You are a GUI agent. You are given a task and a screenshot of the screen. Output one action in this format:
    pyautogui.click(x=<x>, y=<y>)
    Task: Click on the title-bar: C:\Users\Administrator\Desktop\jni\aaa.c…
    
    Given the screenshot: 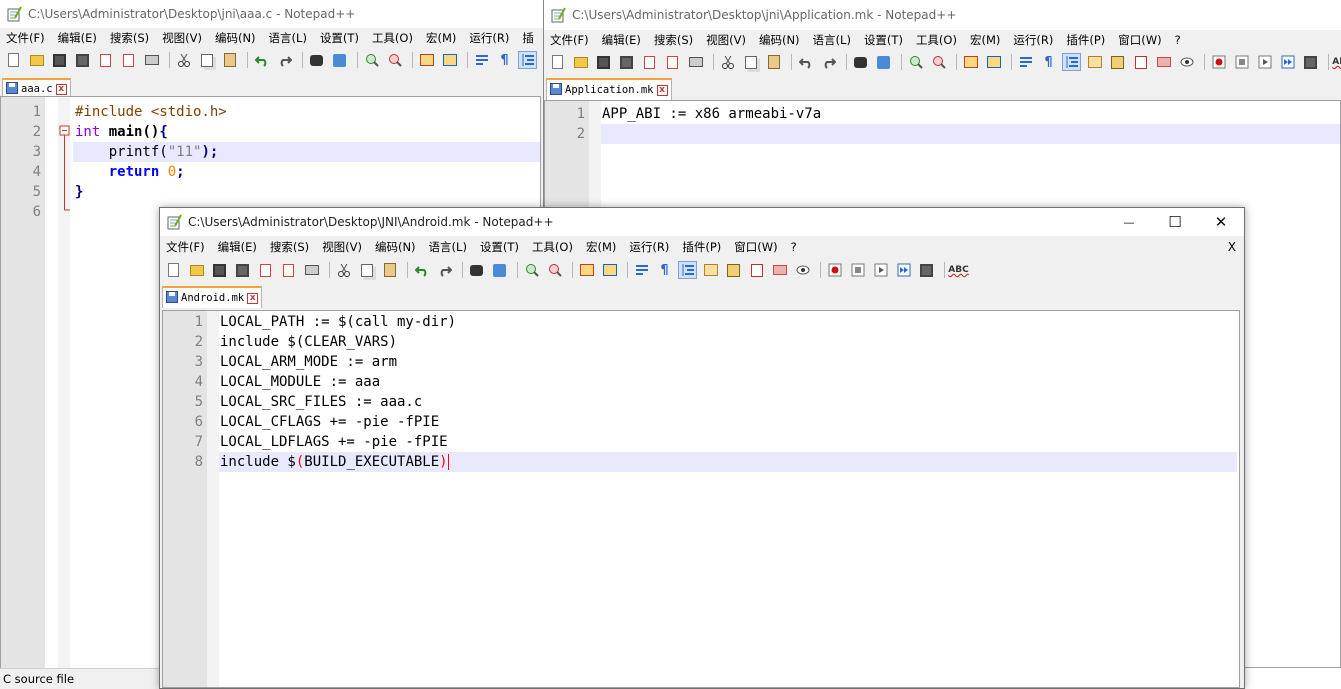 What is the action you would take?
    pyautogui.click(x=272, y=14)
    